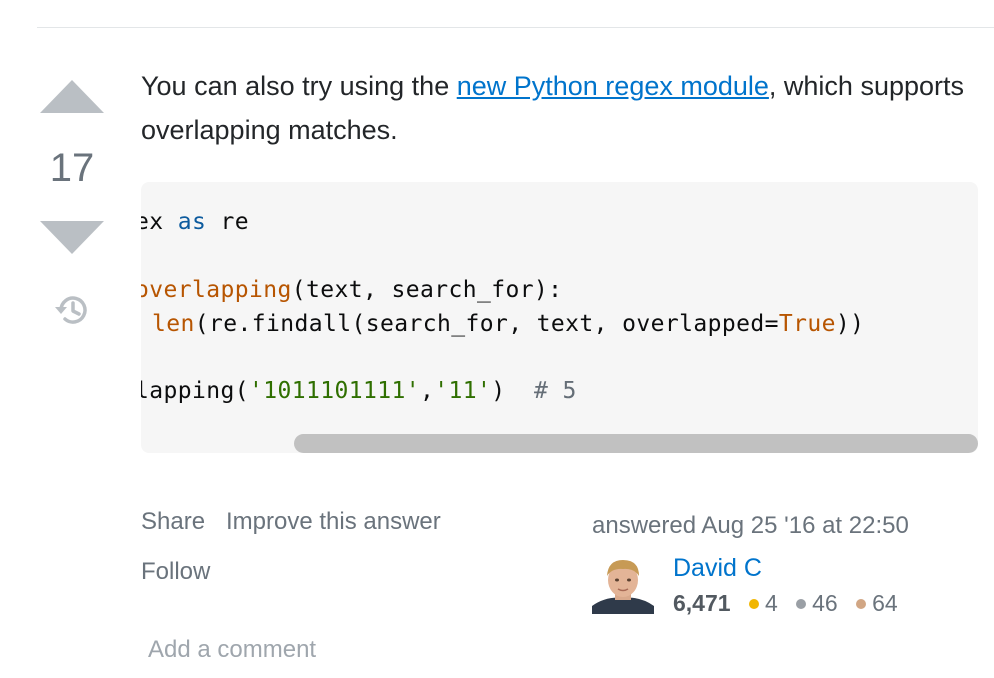 The image size is (994, 678). I want to click on gold-badges: 4, so click(761, 603).